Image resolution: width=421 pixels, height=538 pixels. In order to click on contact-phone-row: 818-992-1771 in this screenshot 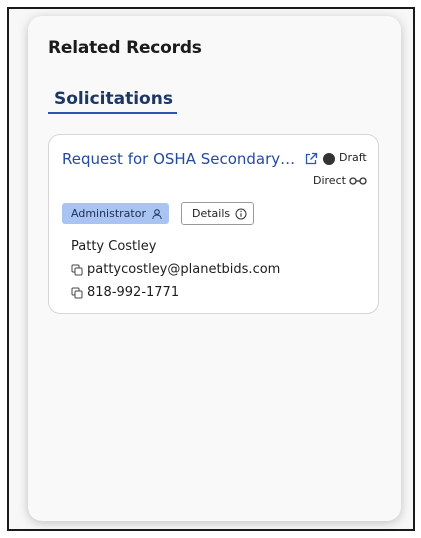, I will do `click(125, 292)`.